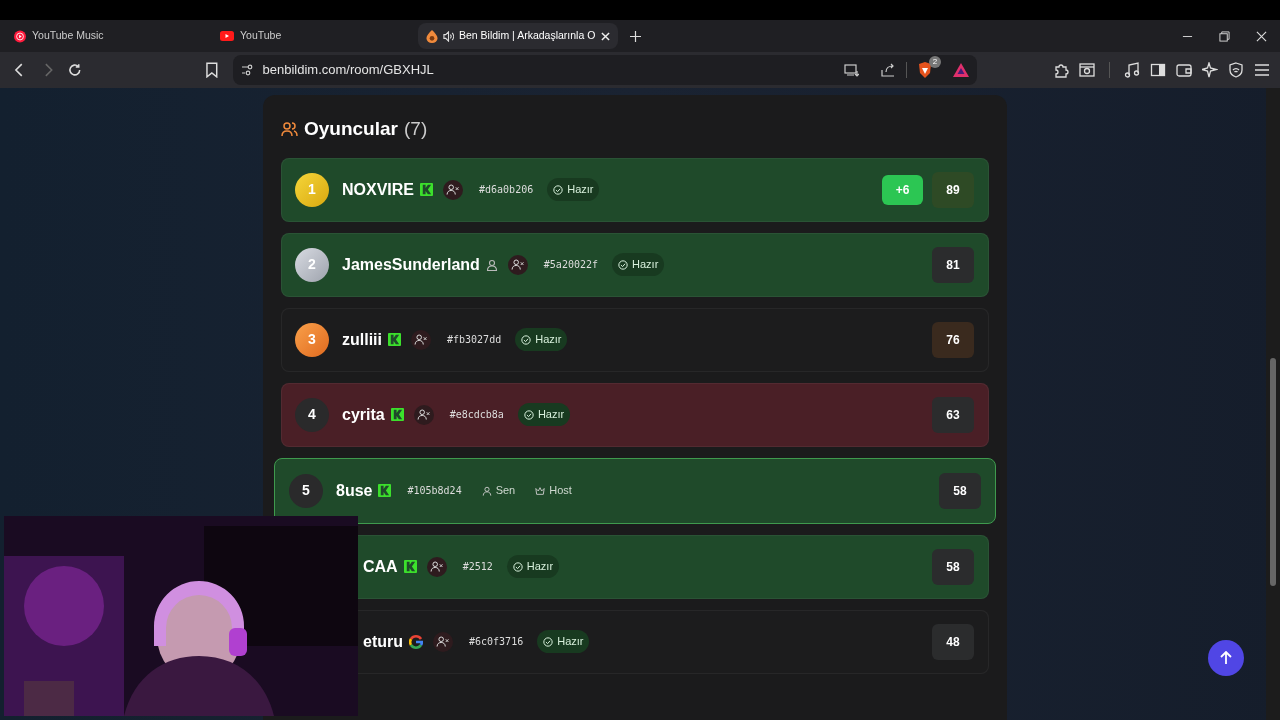  What do you see at coordinates (476, 415) in the screenshot?
I see `player-id: #e8cdcb8a` at bounding box center [476, 415].